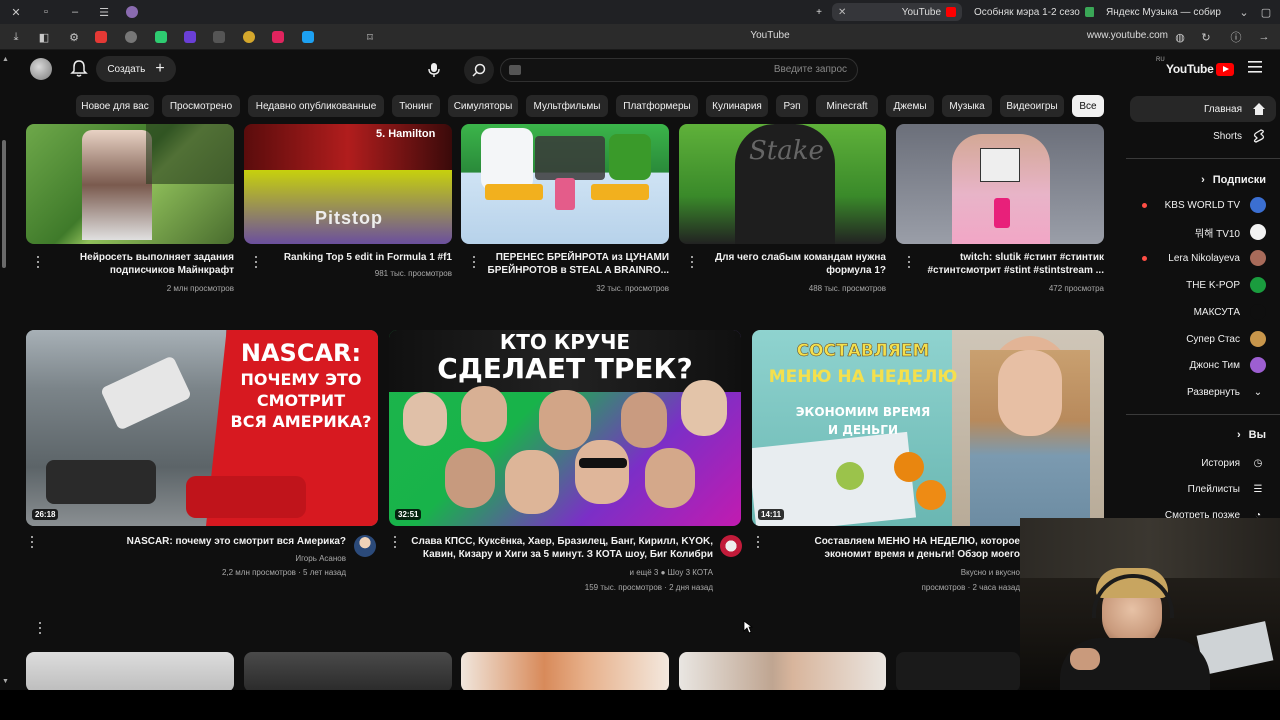  What do you see at coordinates (132, 12) in the screenshot?
I see `profile-icon` at bounding box center [132, 12].